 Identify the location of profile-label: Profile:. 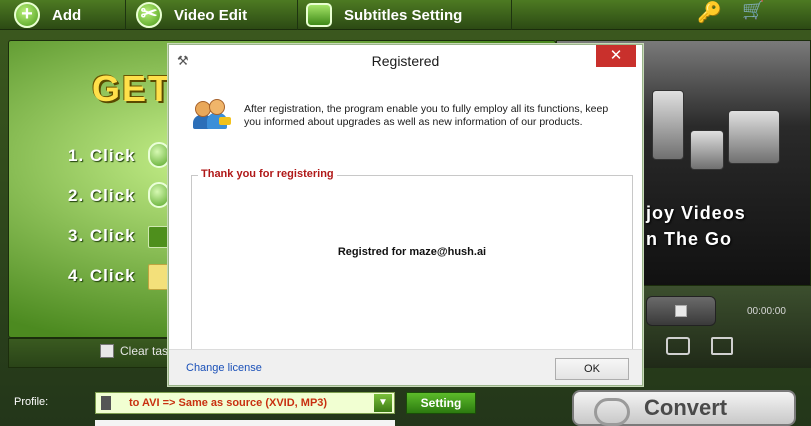
(31, 402).